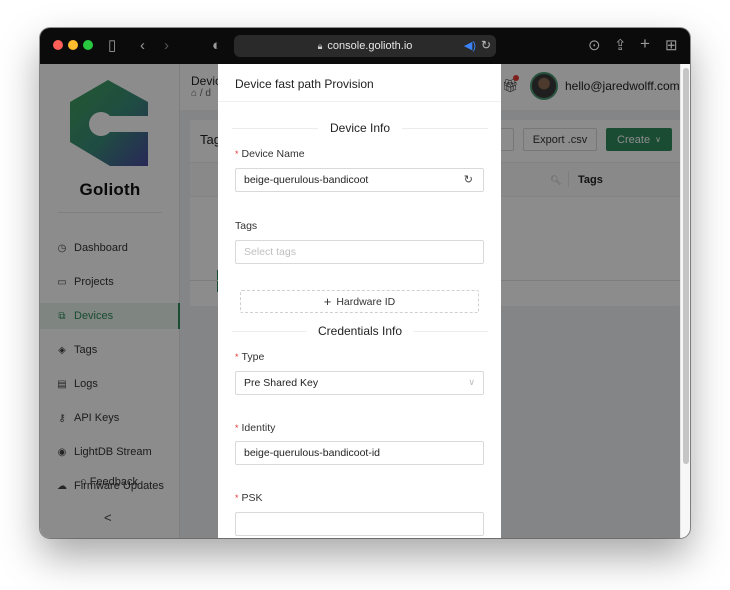 This screenshot has width=730, height=590. I want to click on forward-icon: ›, so click(166, 46).